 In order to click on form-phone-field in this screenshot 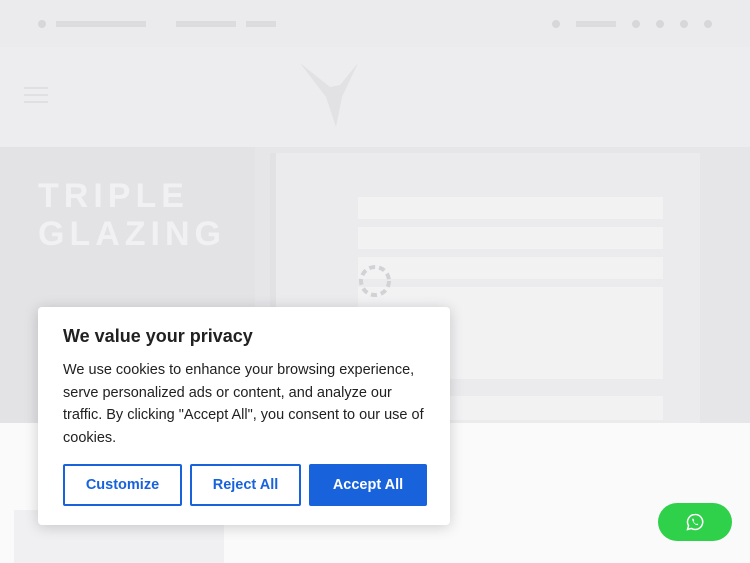, I will do `click(510, 268)`.